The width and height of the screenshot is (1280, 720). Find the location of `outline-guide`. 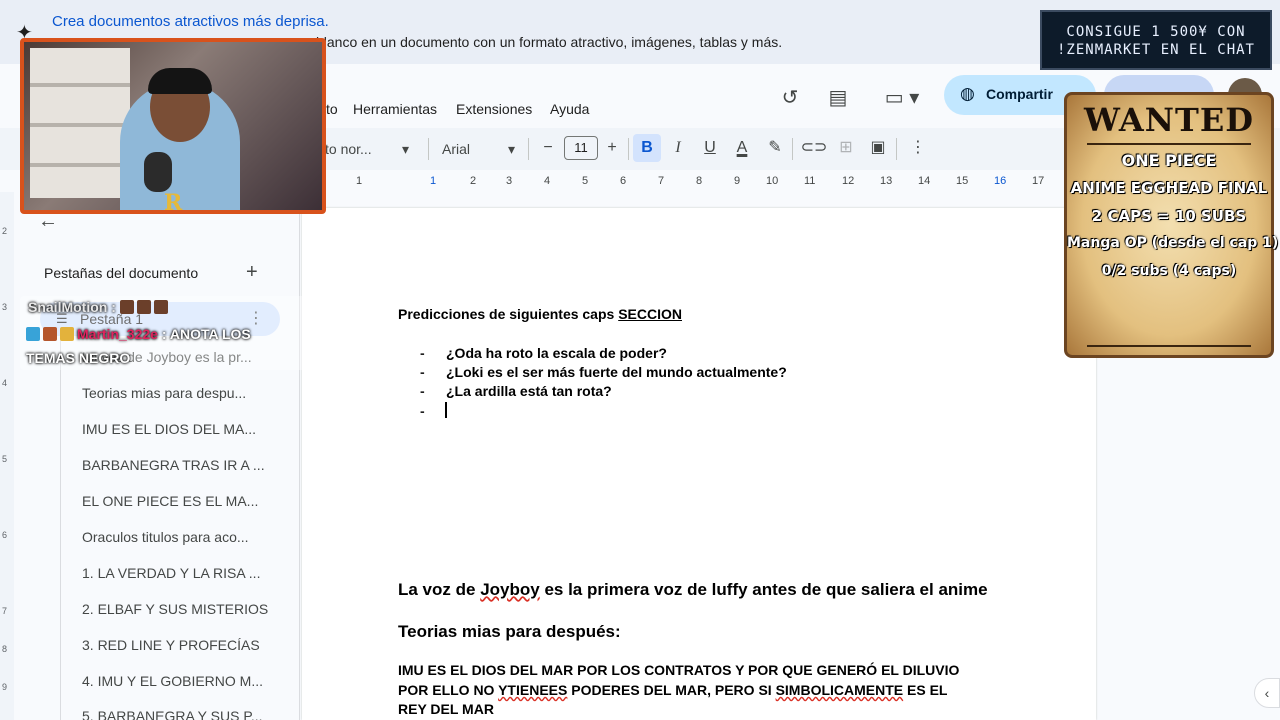

outline-guide is located at coordinates (60, 530).